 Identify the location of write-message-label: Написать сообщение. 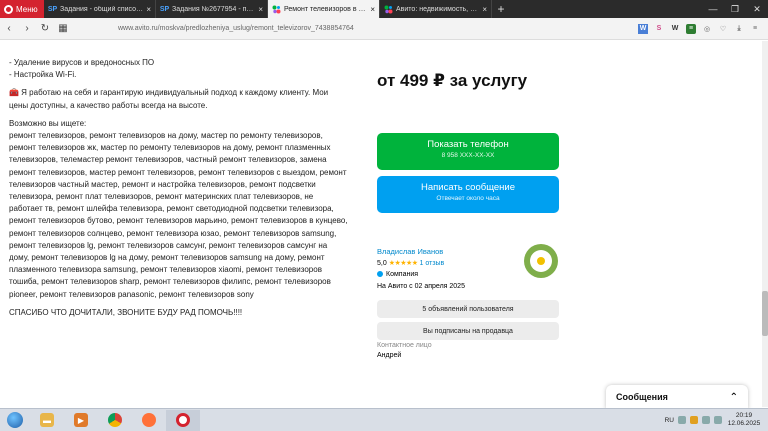
(468, 187).